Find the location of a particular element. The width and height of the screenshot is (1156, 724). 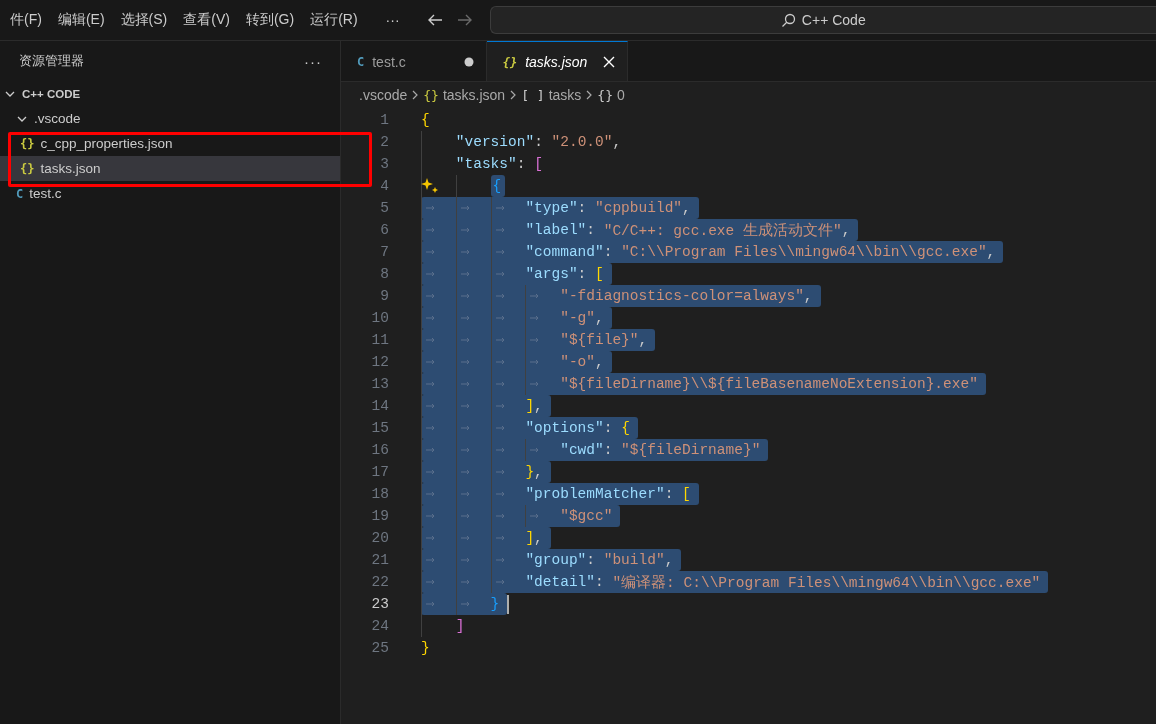

code-token: "-g" is located at coordinates (577, 318).